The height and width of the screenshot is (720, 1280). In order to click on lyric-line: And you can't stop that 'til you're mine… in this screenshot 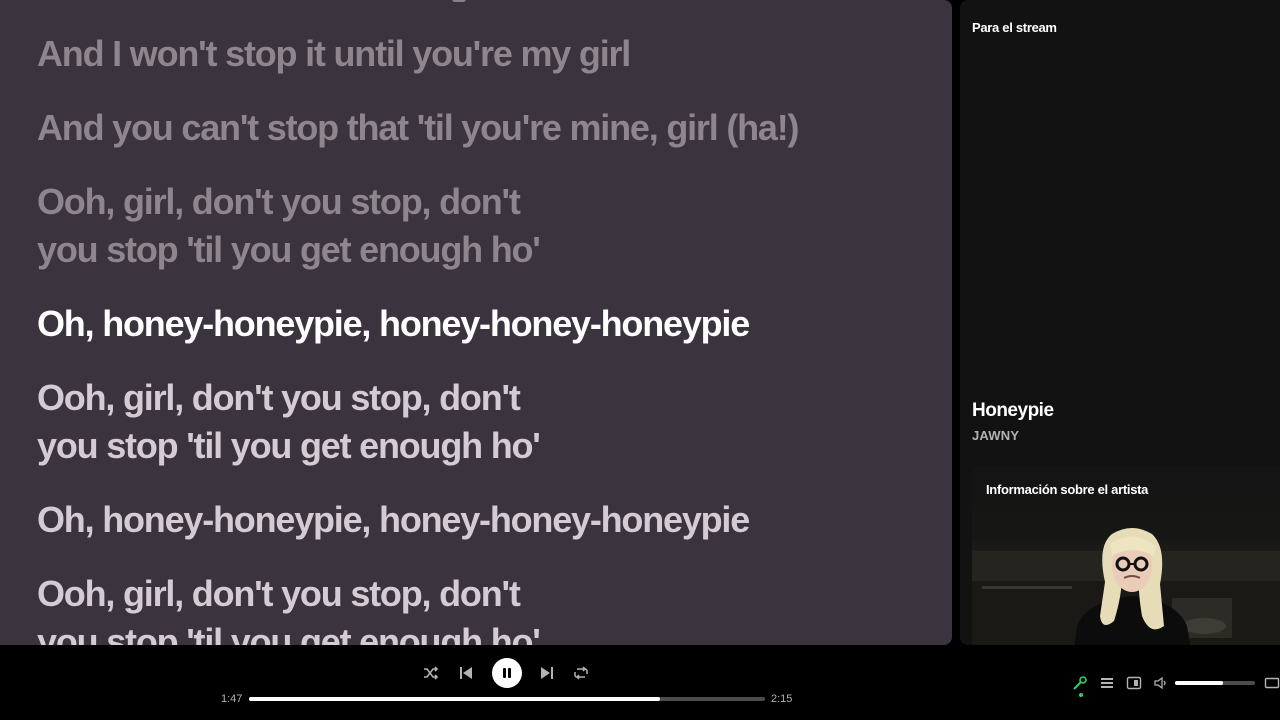, I will do `click(477, 128)`.